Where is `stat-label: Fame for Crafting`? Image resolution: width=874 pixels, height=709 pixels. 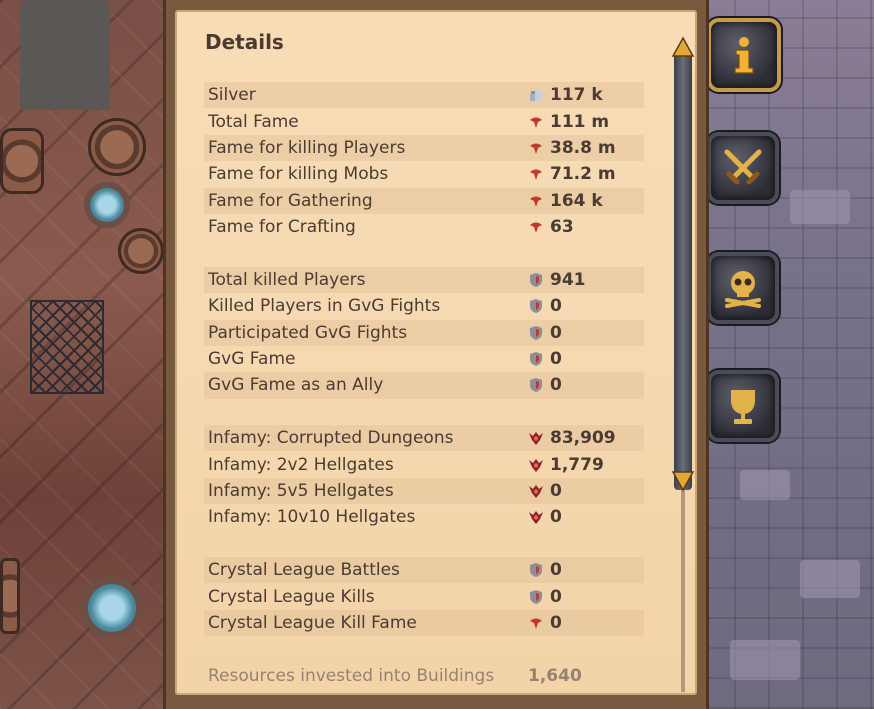
stat-label: Fame for Crafting is located at coordinates (282, 227).